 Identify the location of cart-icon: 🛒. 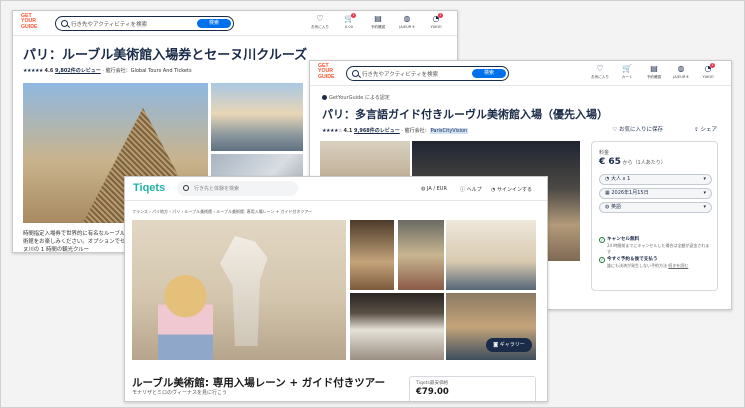
(627, 68).